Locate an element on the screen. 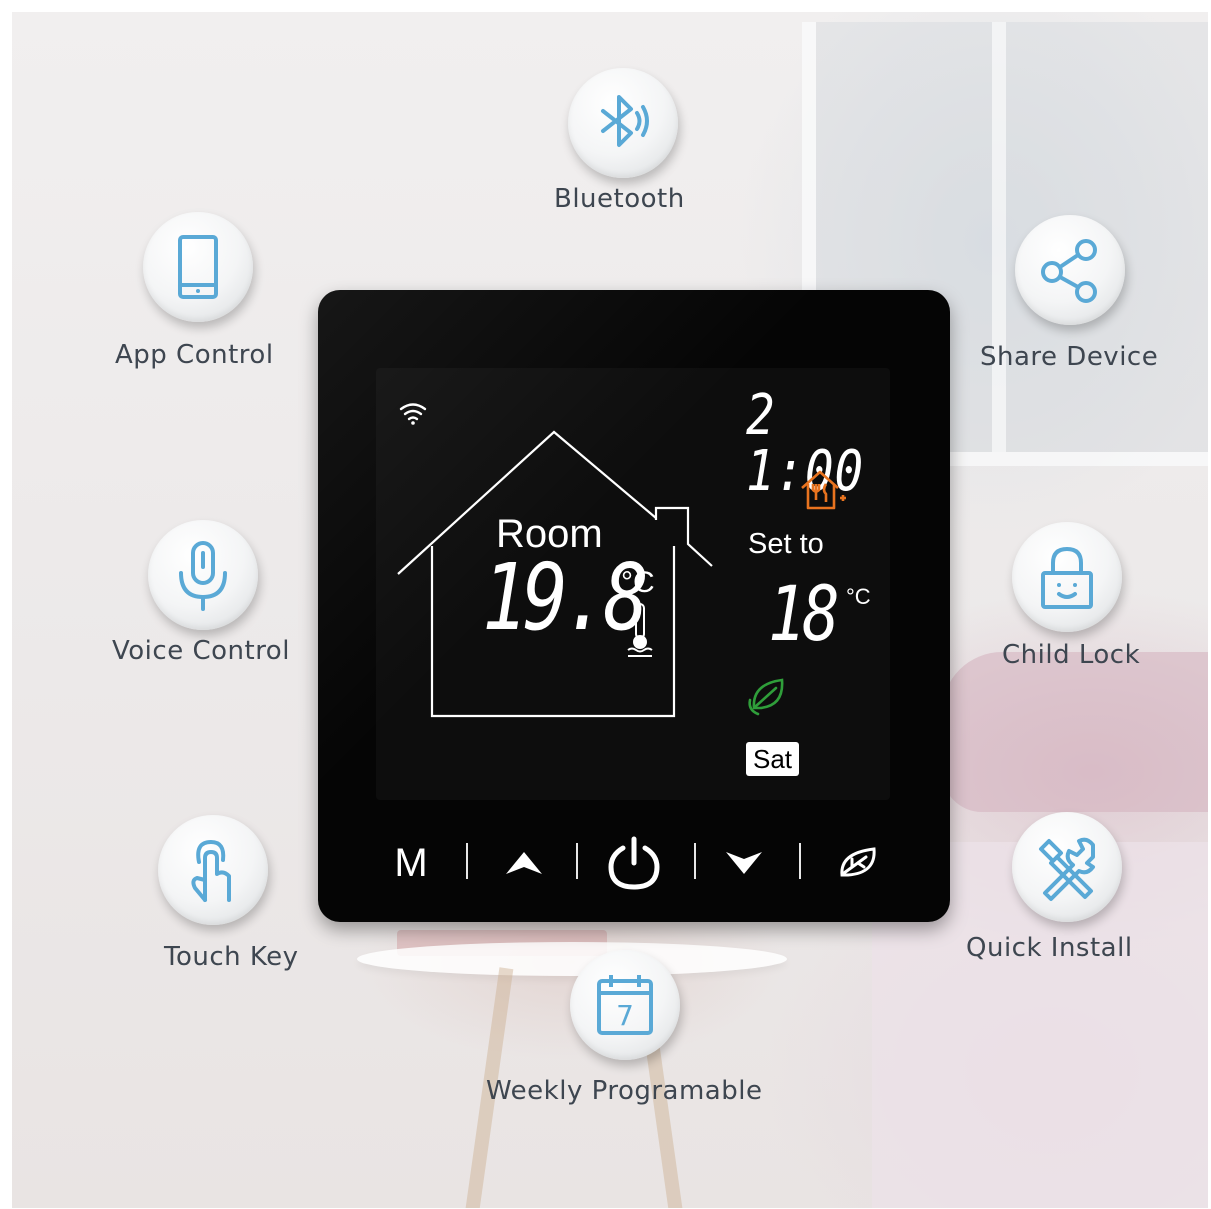 The width and height of the screenshot is (1211, 1209). floor-sensor-icon is located at coordinates (640, 630).